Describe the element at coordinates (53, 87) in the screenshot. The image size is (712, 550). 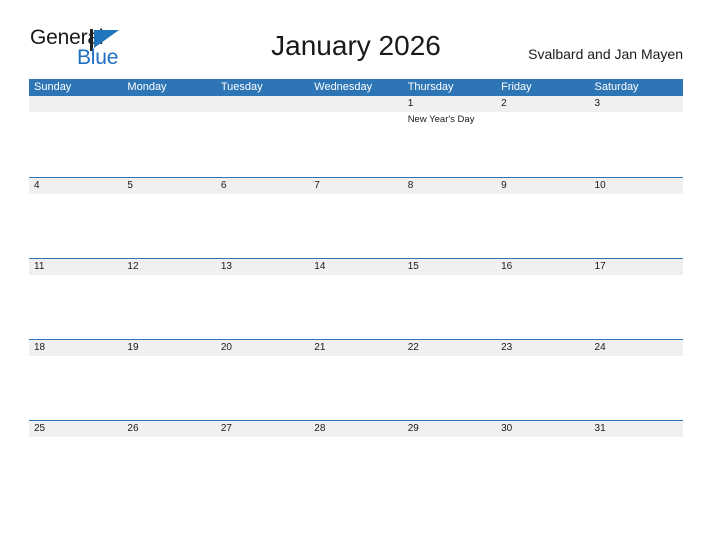
I see `weekday-header-sunday: Sunday` at that location.